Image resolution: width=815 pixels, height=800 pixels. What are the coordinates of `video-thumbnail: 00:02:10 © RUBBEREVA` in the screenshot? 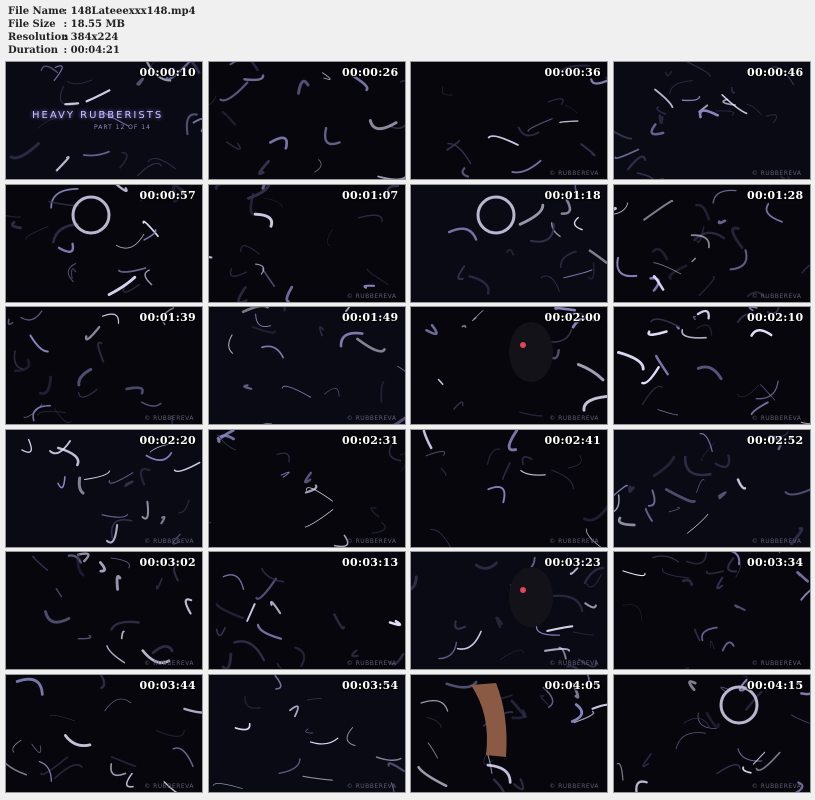 It's located at (711, 365).